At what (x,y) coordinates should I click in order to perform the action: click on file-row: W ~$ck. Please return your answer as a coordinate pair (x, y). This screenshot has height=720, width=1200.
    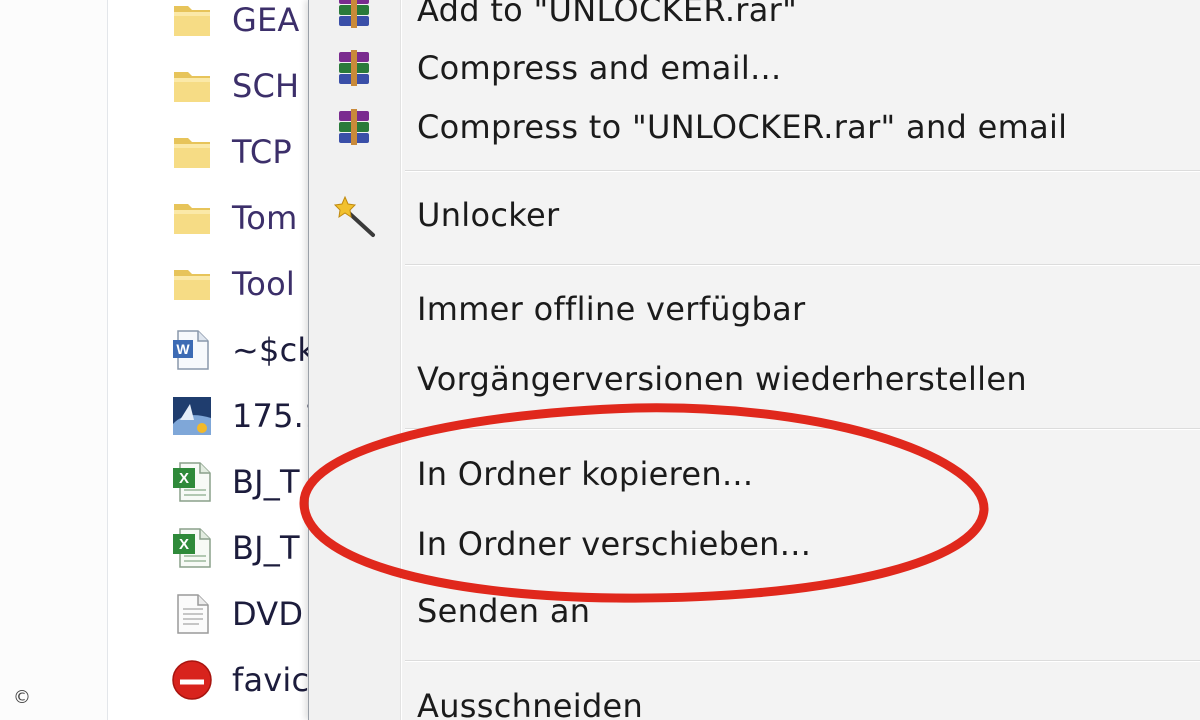
    Looking at the image, I should click on (209, 350).